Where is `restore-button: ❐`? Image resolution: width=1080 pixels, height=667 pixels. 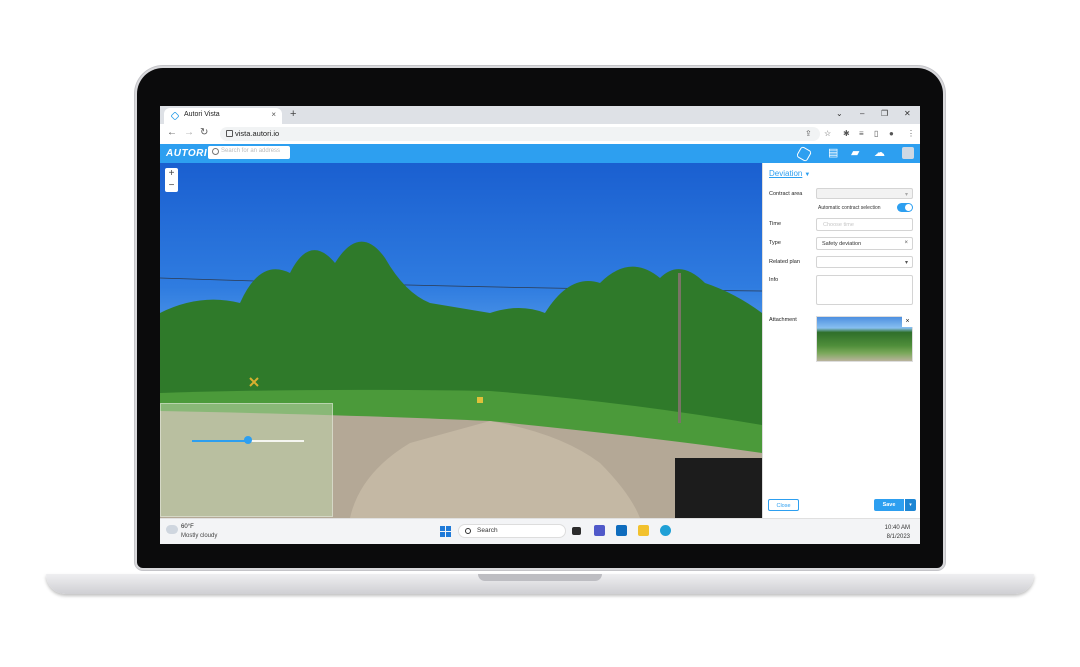
restore-button: ❐ is located at coordinates (884, 113).